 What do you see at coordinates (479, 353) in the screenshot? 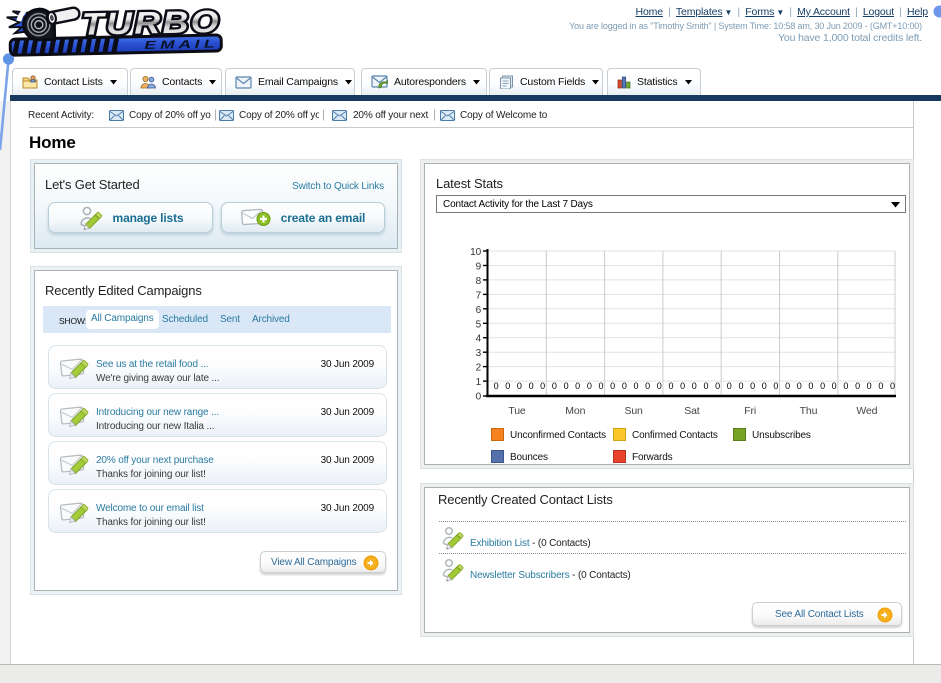
I see `svg-text: 3` at bounding box center [479, 353].